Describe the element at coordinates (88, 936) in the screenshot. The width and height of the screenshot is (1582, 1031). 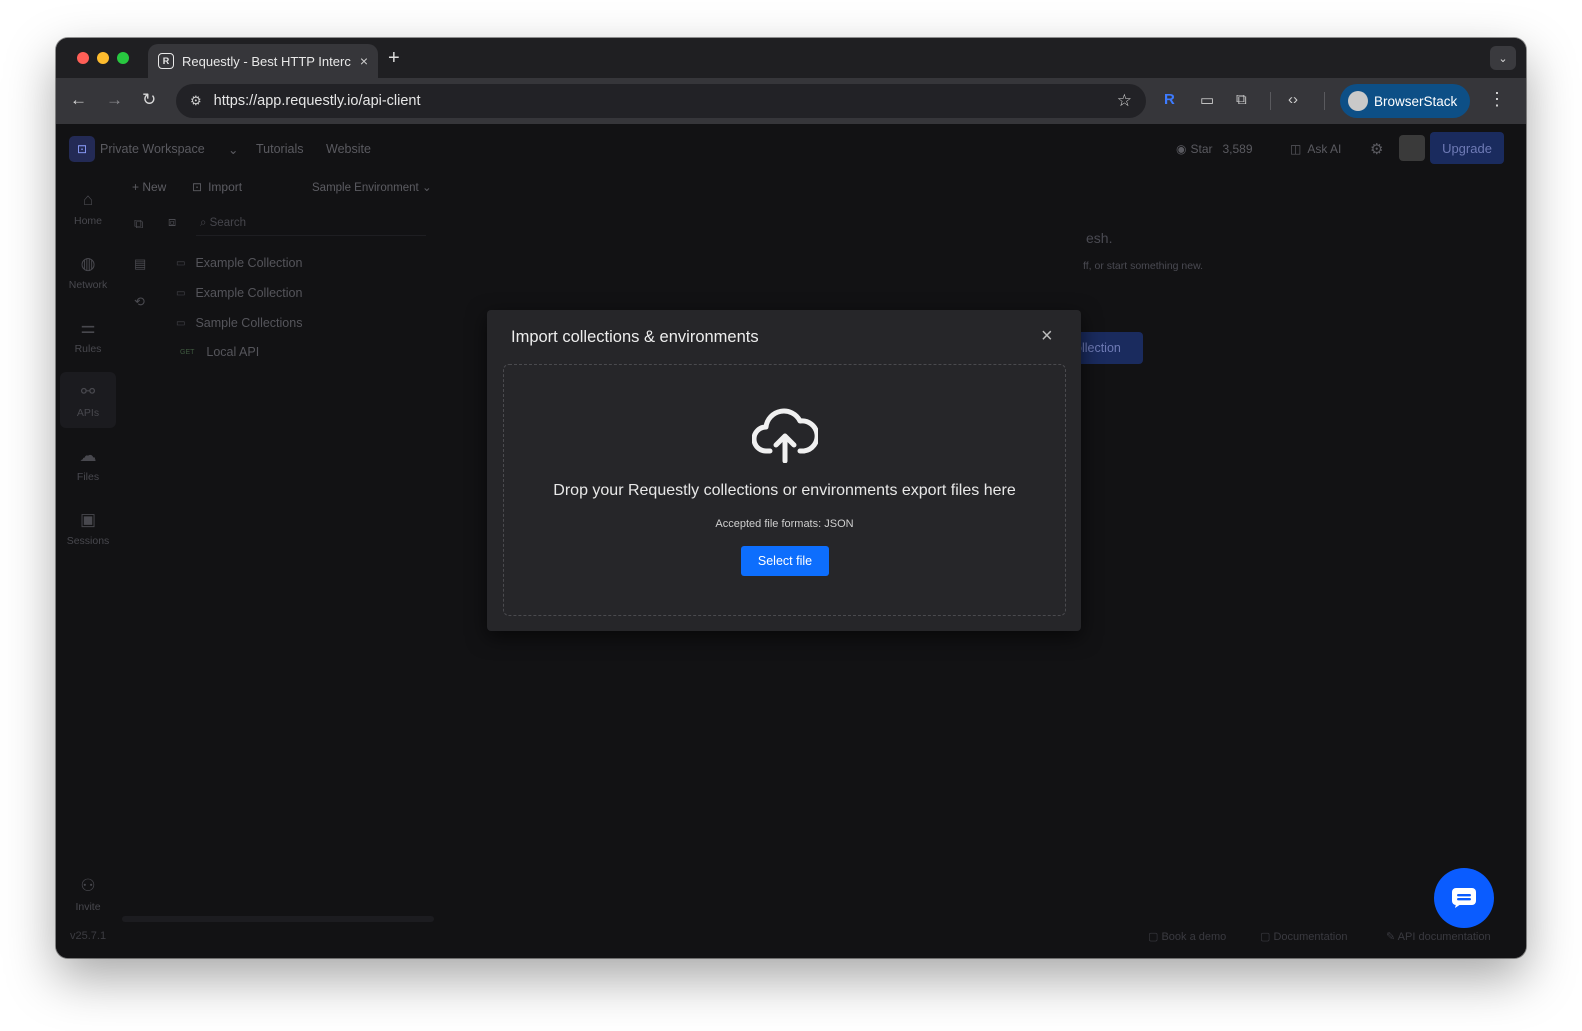
I see `app-version: v25.7.1` at that location.